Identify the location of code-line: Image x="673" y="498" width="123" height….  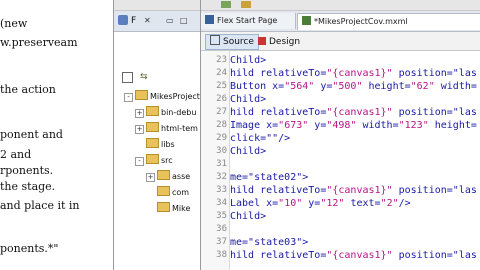
(353, 125).